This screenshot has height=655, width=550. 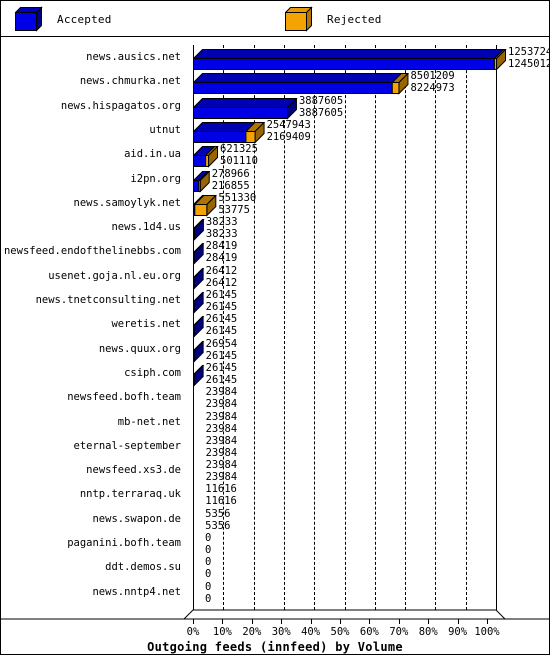 I want to click on value-label-total: 8501209, so click(x=432, y=76).